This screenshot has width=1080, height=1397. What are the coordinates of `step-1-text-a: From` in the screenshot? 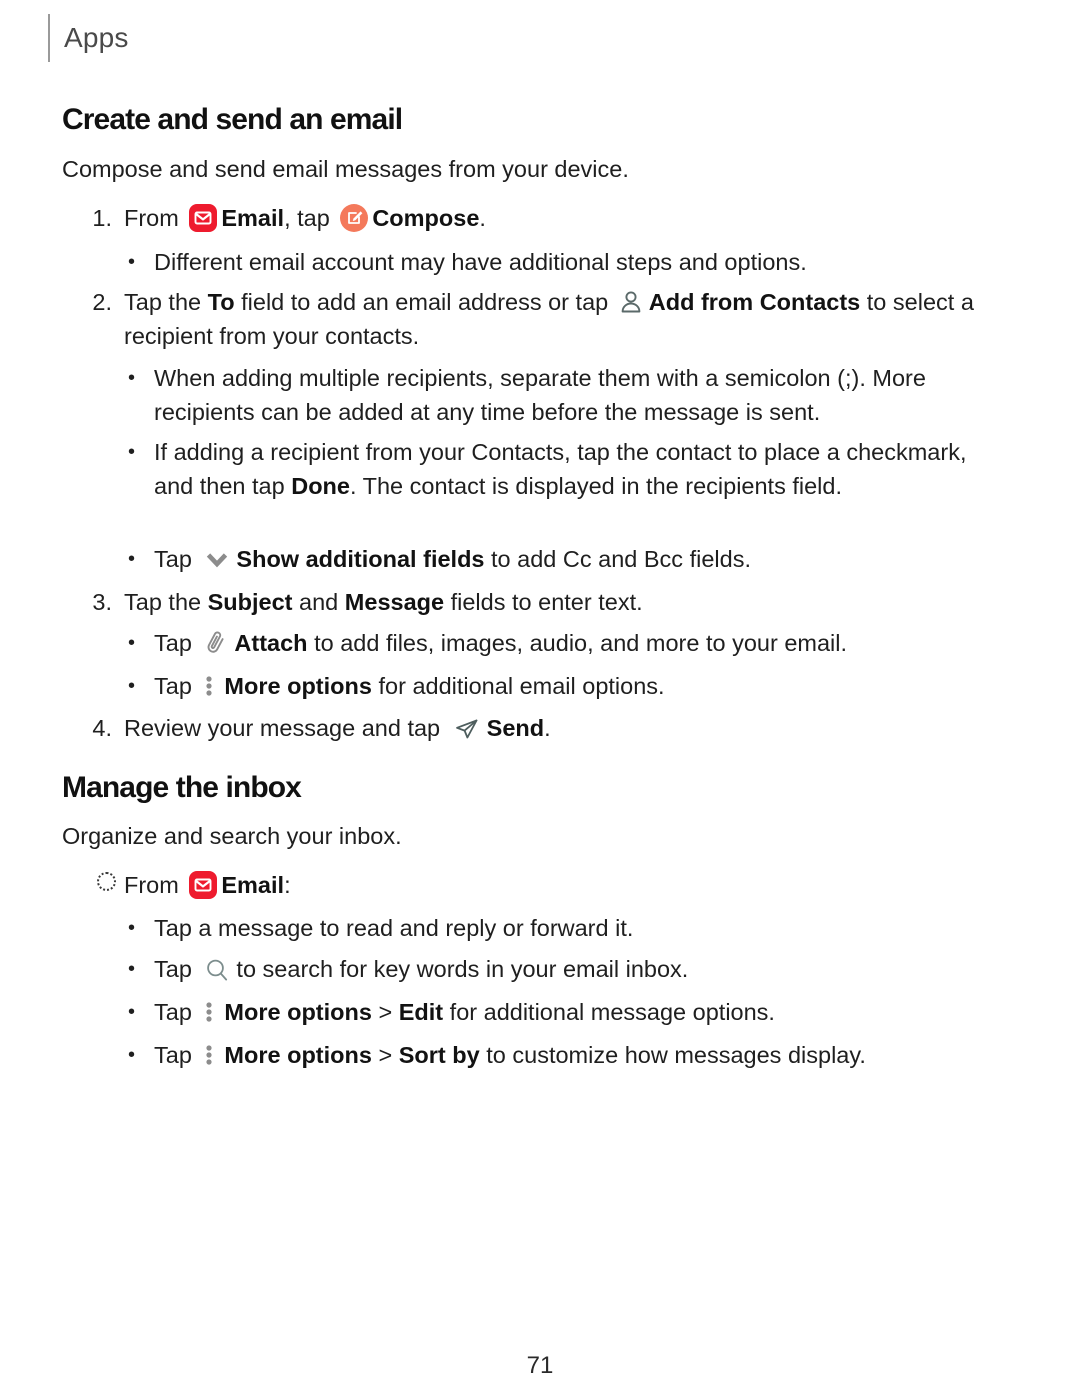 It's located at (151, 218).